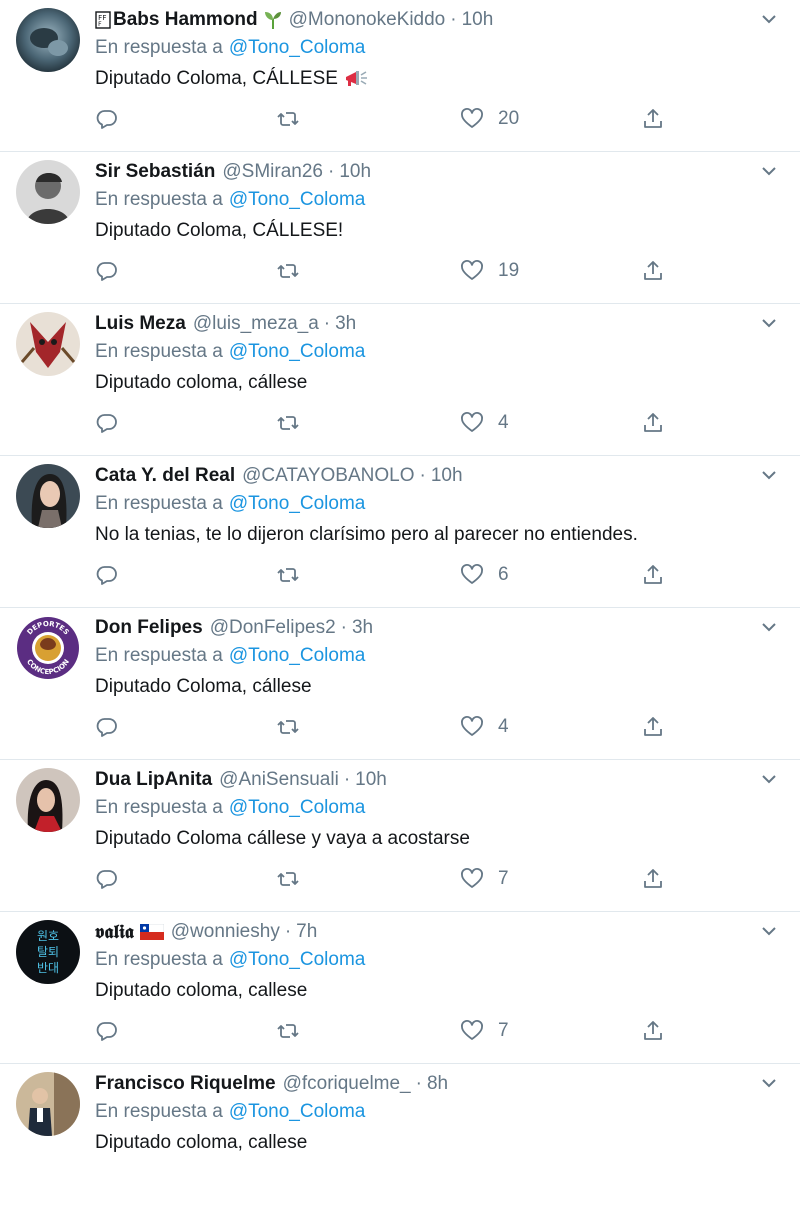  Describe the element at coordinates (185, 20) in the screenshot. I see `display-name: Babs Hammond` at that location.